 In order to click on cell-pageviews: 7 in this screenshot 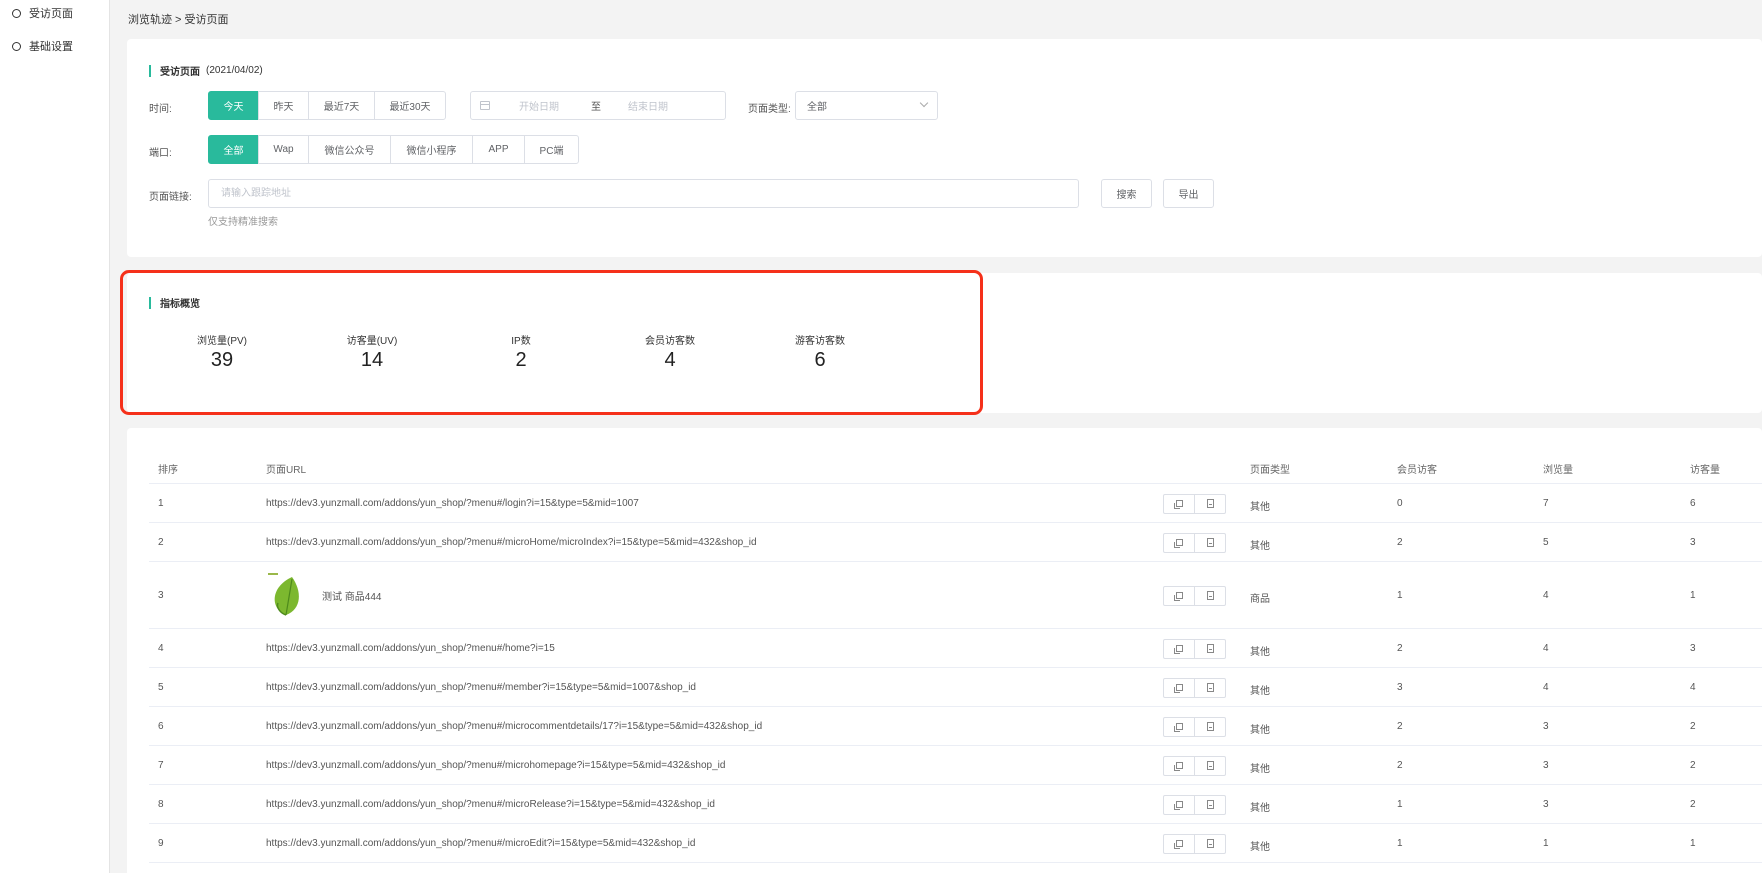, I will do `click(1546, 503)`.